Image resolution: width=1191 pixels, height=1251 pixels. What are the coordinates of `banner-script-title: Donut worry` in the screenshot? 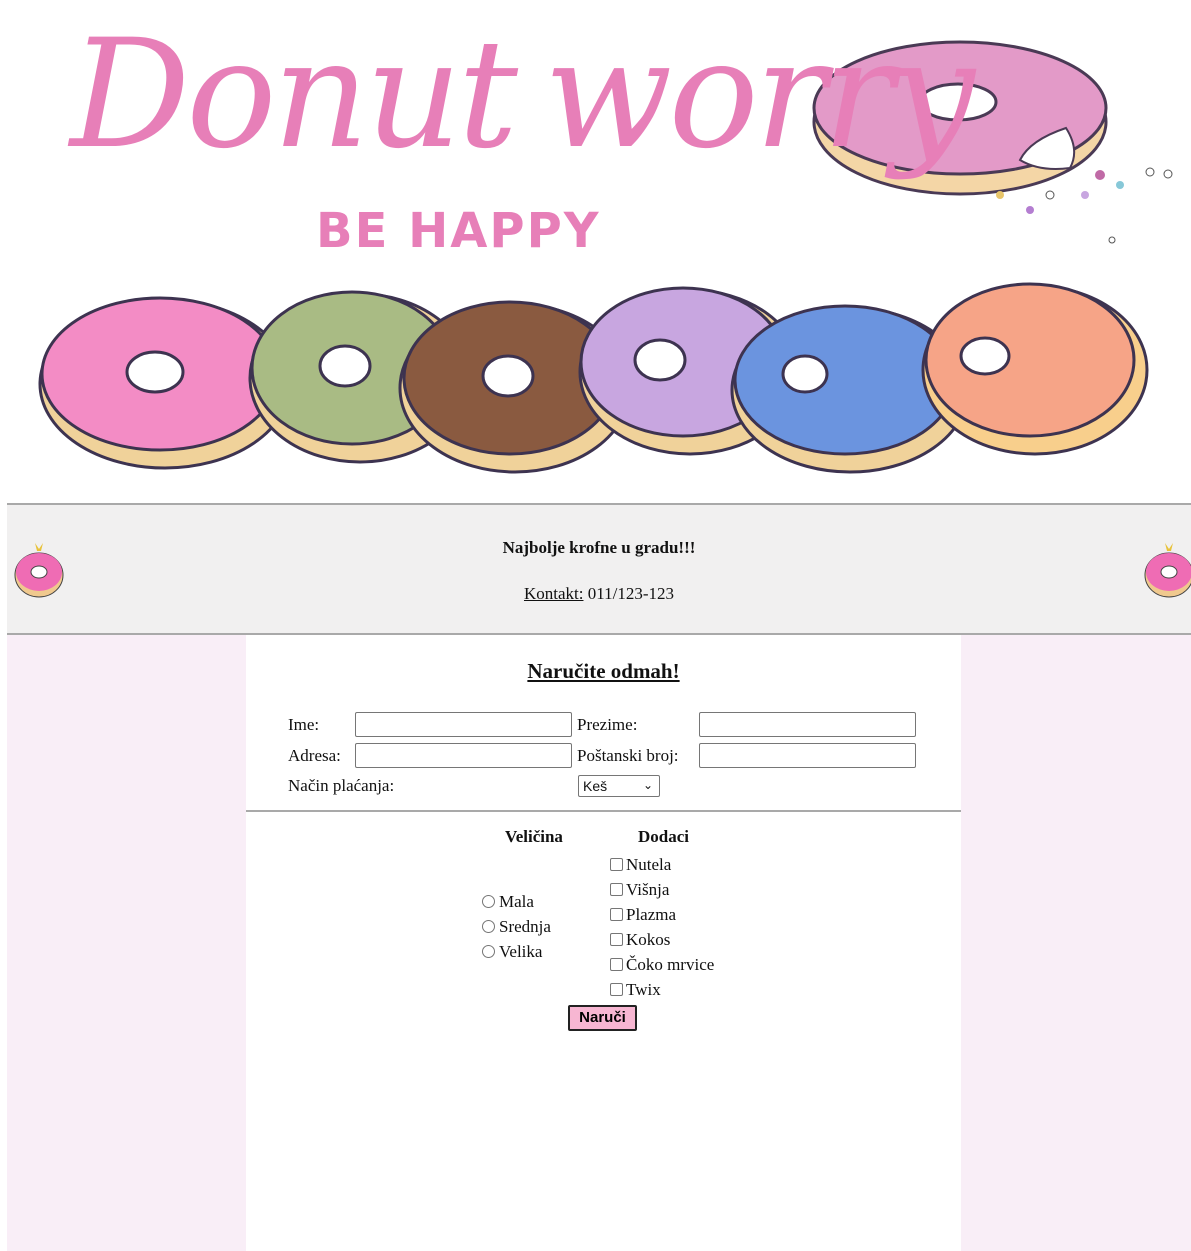 It's located at (522, 95).